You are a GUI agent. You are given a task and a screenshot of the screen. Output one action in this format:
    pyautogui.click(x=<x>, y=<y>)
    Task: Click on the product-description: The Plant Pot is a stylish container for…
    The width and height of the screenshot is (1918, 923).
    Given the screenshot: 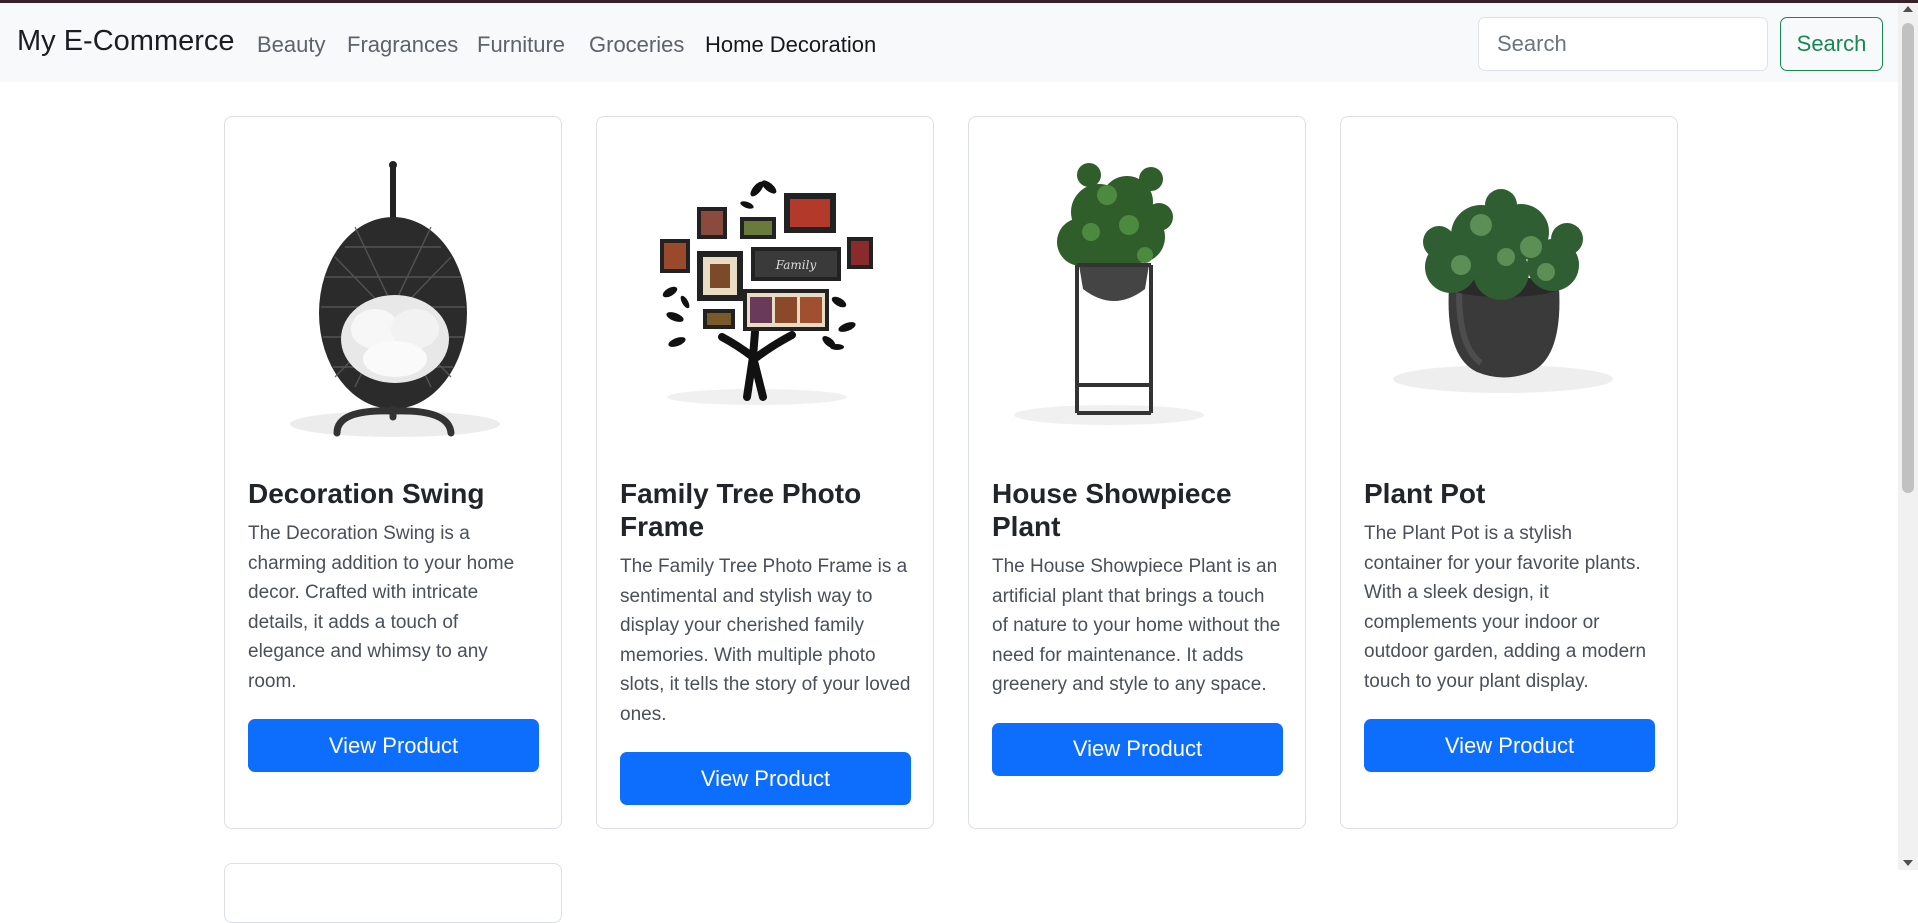 What is the action you would take?
    pyautogui.click(x=1505, y=607)
    